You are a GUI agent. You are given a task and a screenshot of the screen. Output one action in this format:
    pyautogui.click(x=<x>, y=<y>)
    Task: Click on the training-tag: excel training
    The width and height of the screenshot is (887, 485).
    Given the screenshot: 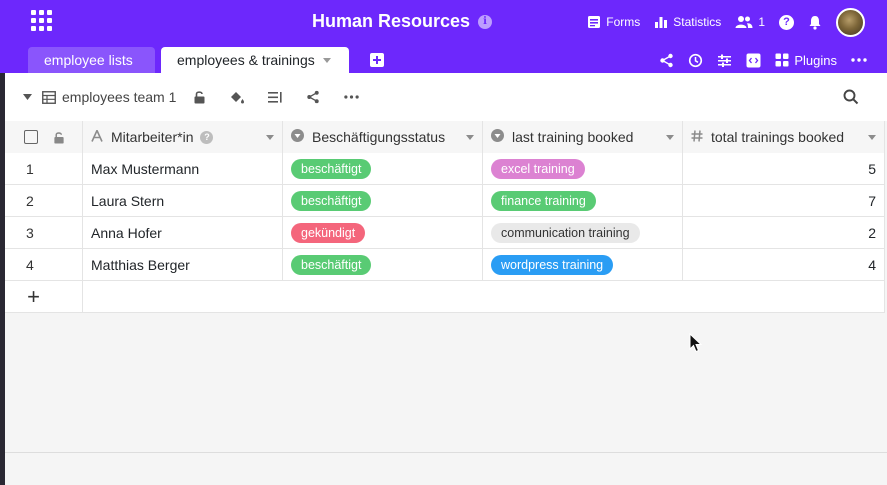 What is the action you would take?
    pyautogui.click(x=538, y=169)
    